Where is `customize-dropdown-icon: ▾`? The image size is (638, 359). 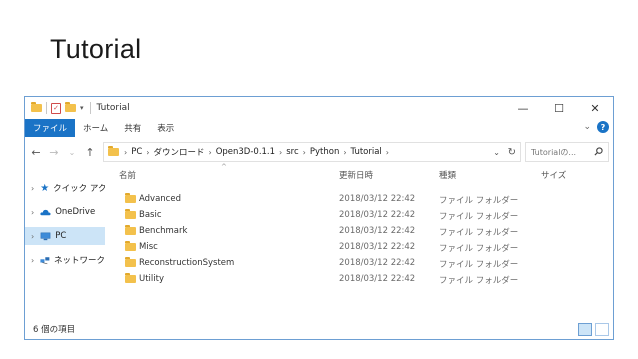
customize-dropdown-icon: ▾ is located at coordinates (82, 108).